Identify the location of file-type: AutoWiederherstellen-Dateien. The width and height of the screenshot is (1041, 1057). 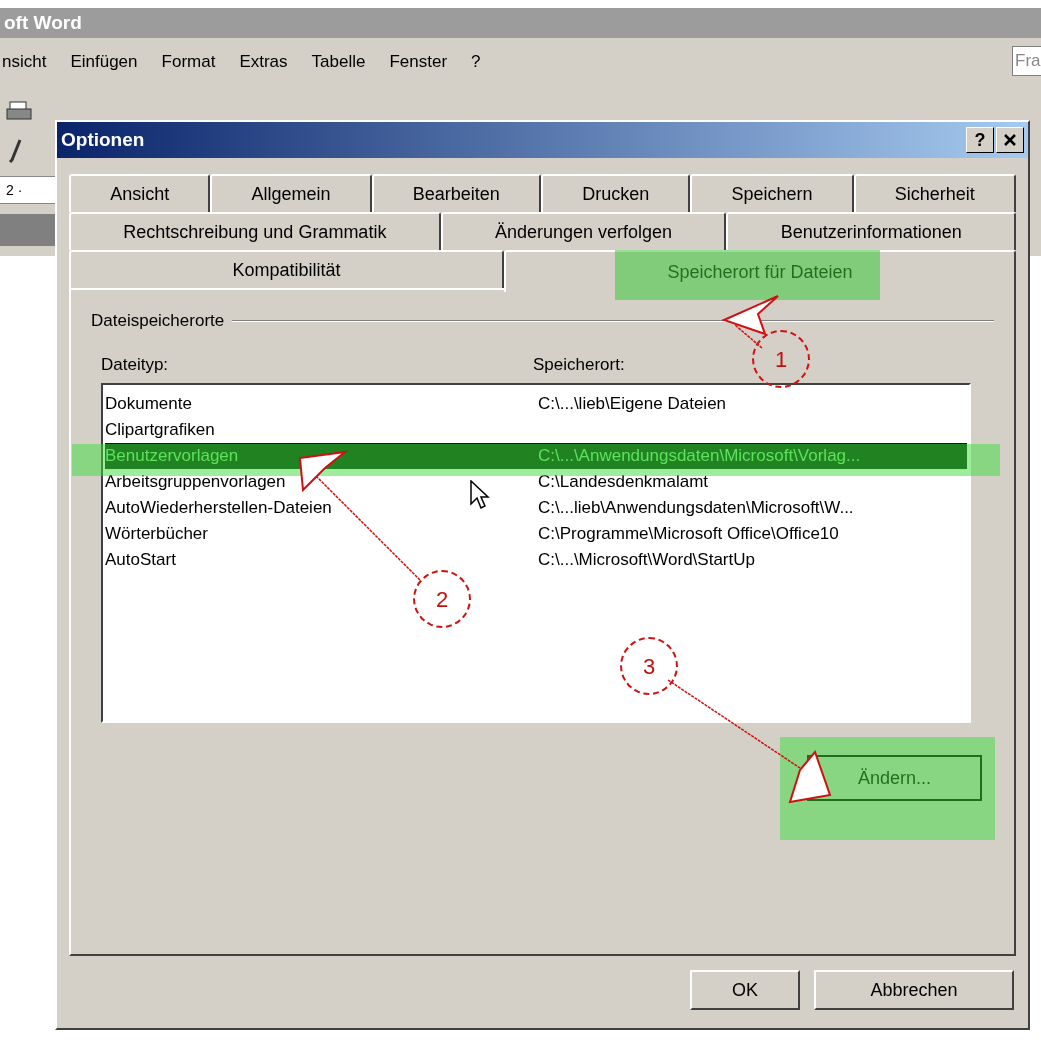
(218, 508).